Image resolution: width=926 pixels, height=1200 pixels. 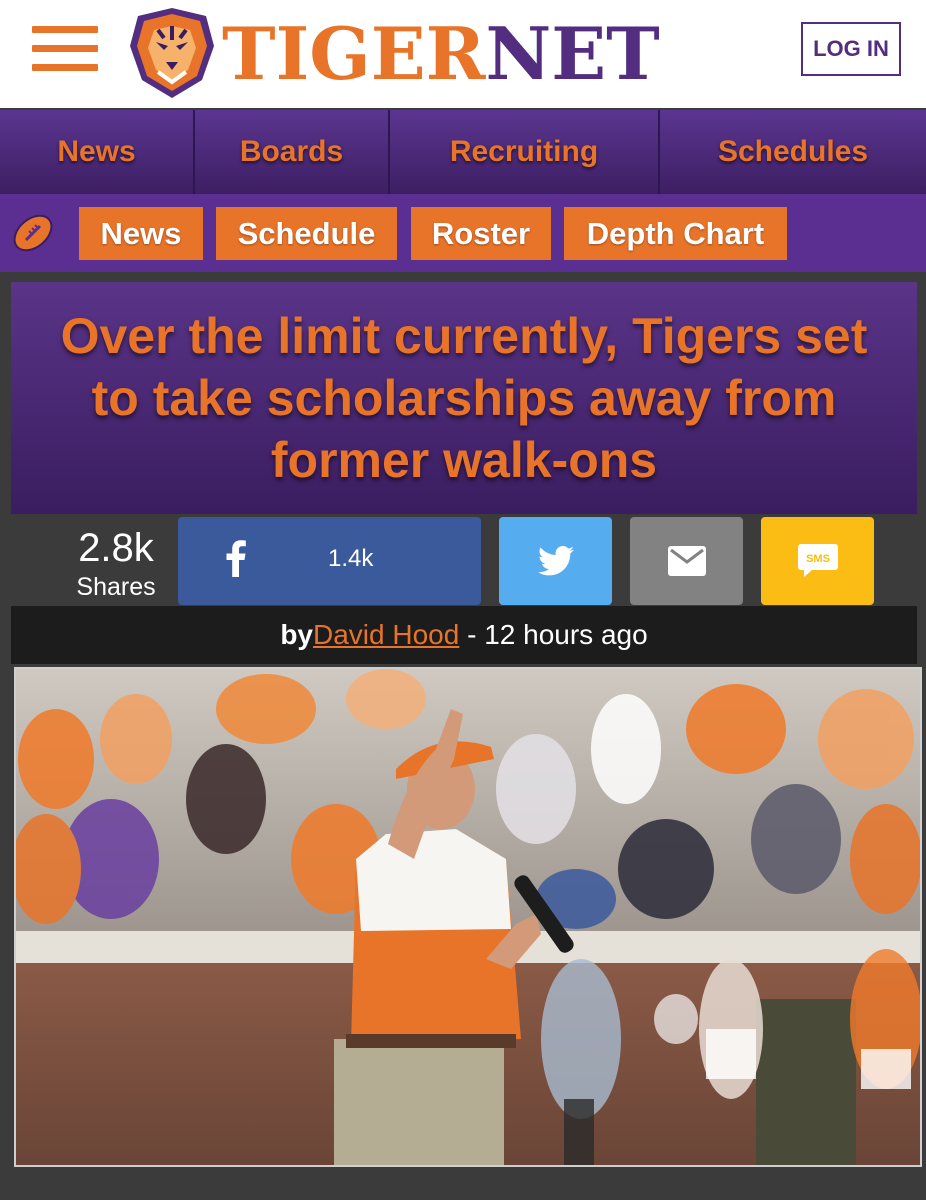 What do you see at coordinates (33, 233) in the screenshot?
I see `football-icon` at bounding box center [33, 233].